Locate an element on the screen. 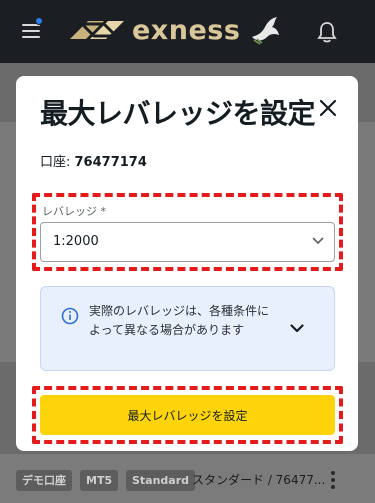 The width and height of the screenshot is (375, 503). account-info: 口座: 76477174 is located at coordinates (93, 160).